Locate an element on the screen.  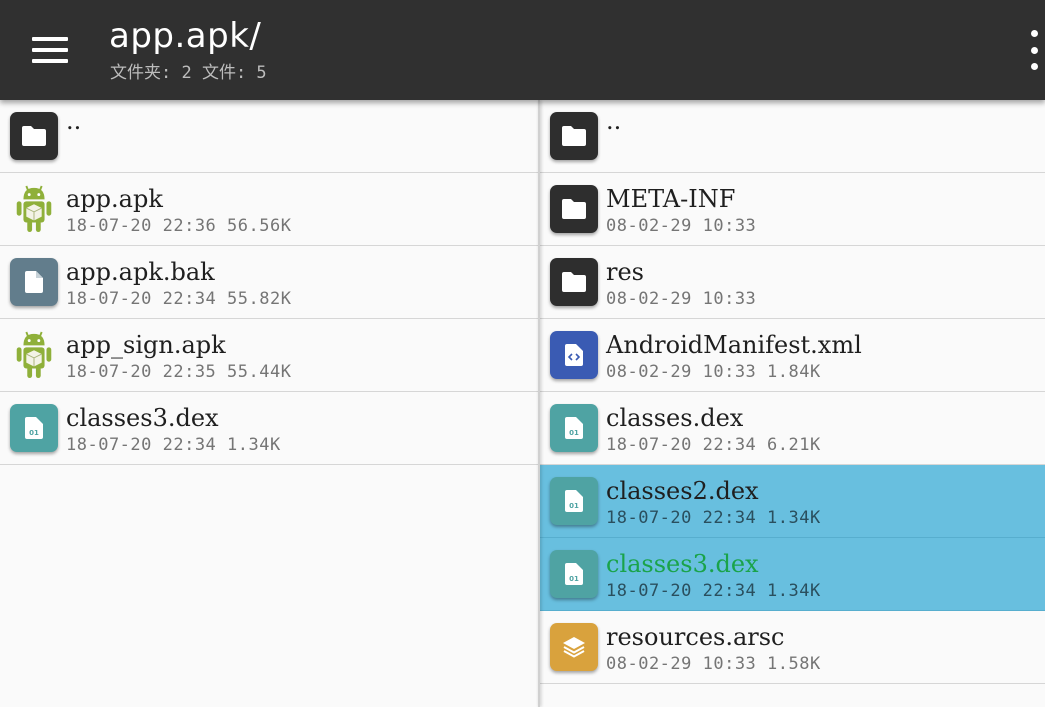
folder-file-count: 文件夹: 2 文件: 5 is located at coordinates (188, 73).